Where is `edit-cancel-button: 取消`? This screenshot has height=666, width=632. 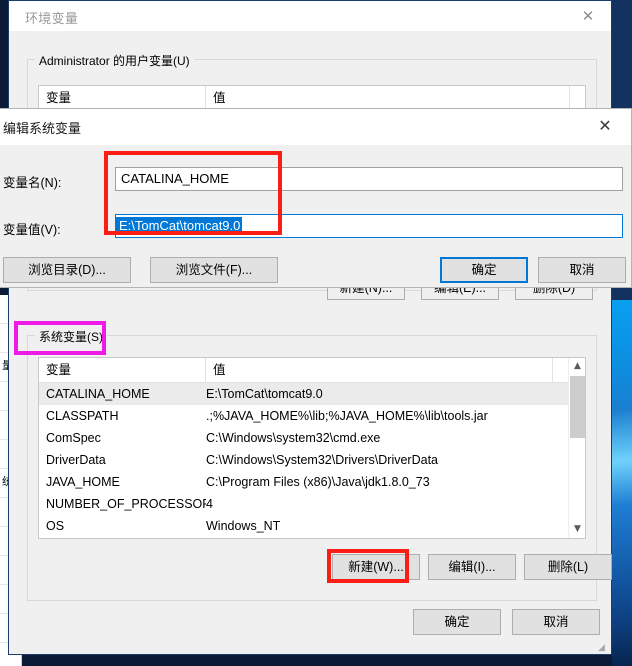 edit-cancel-button: 取消 is located at coordinates (582, 270).